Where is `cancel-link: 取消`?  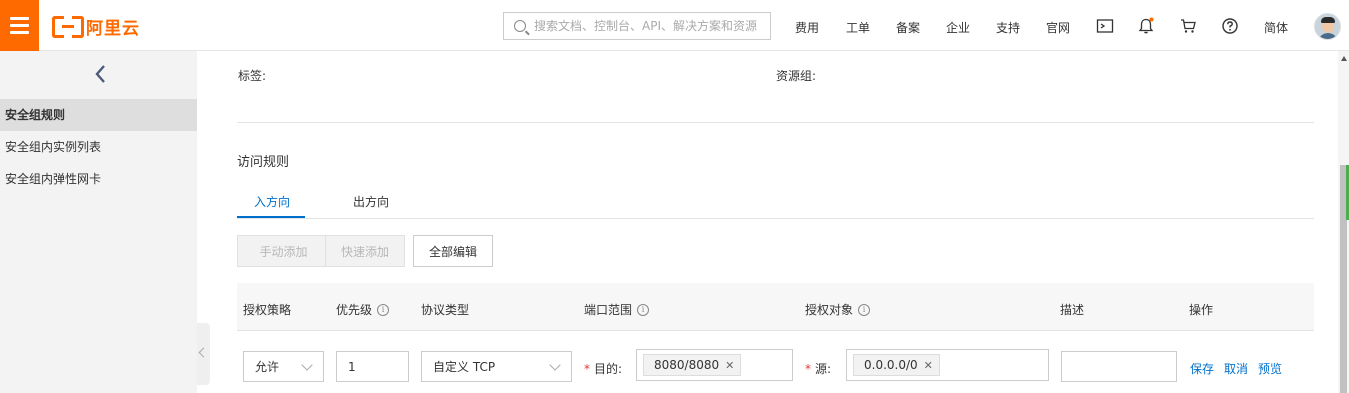
cancel-link: 取消 is located at coordinates (1236, 368).